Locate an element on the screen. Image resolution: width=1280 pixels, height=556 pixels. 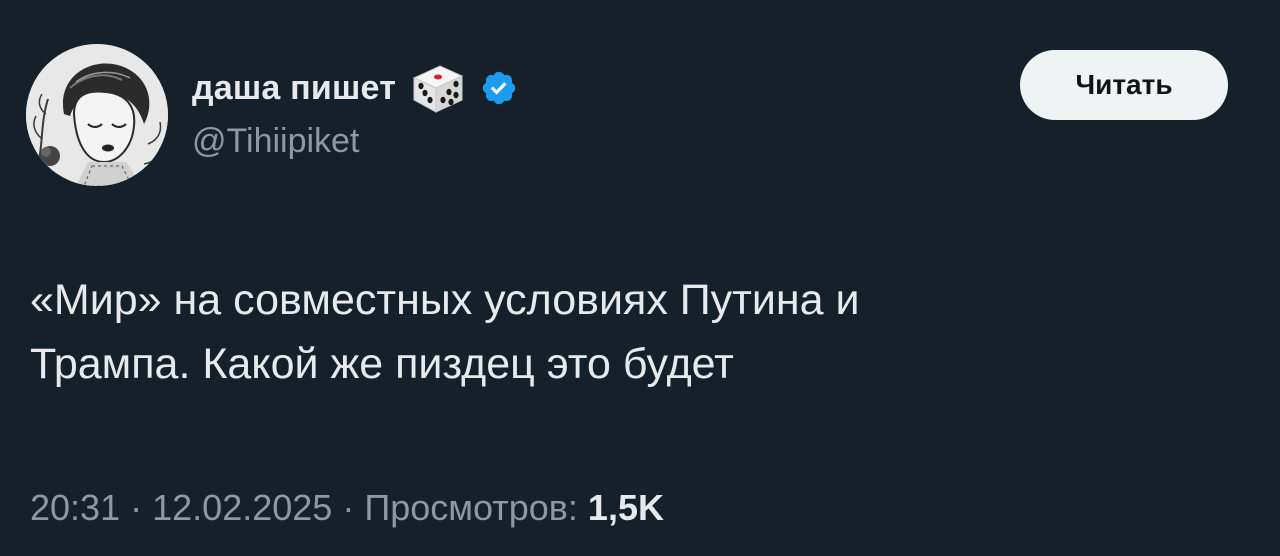
tweet-time: 20:31 is located at coordinates (75, 507).